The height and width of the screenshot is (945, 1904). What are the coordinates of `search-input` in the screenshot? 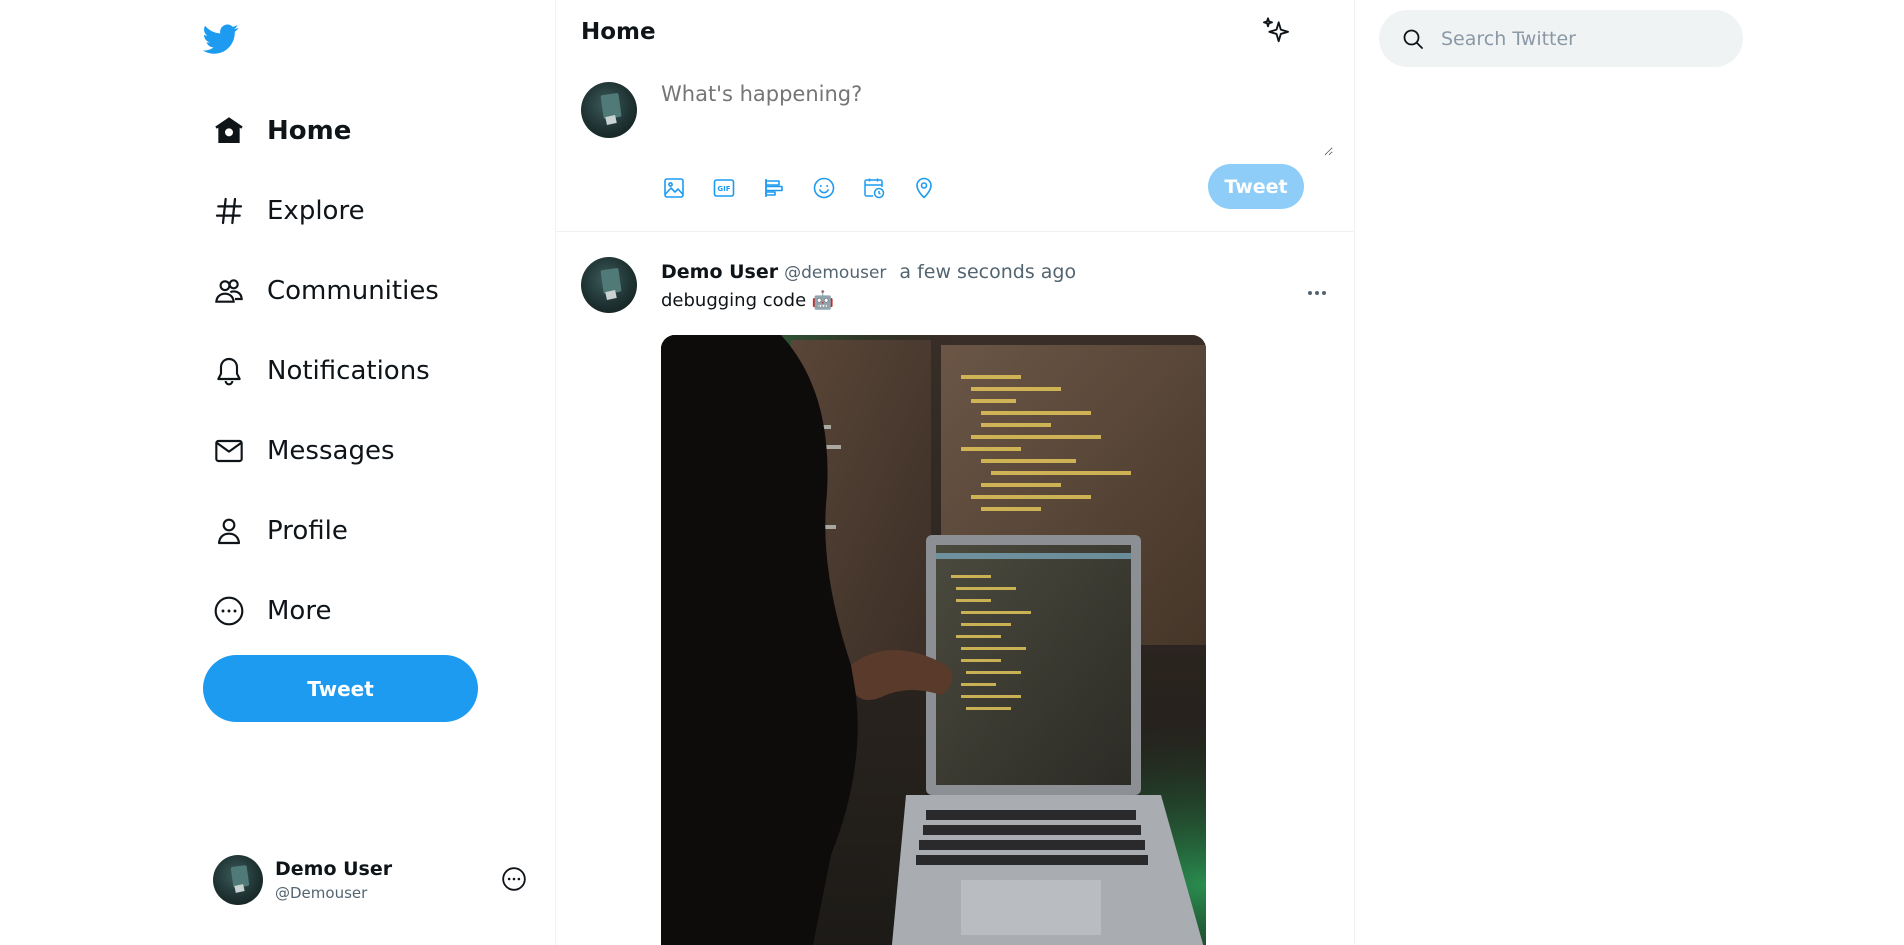 It's located at (1581, 38).